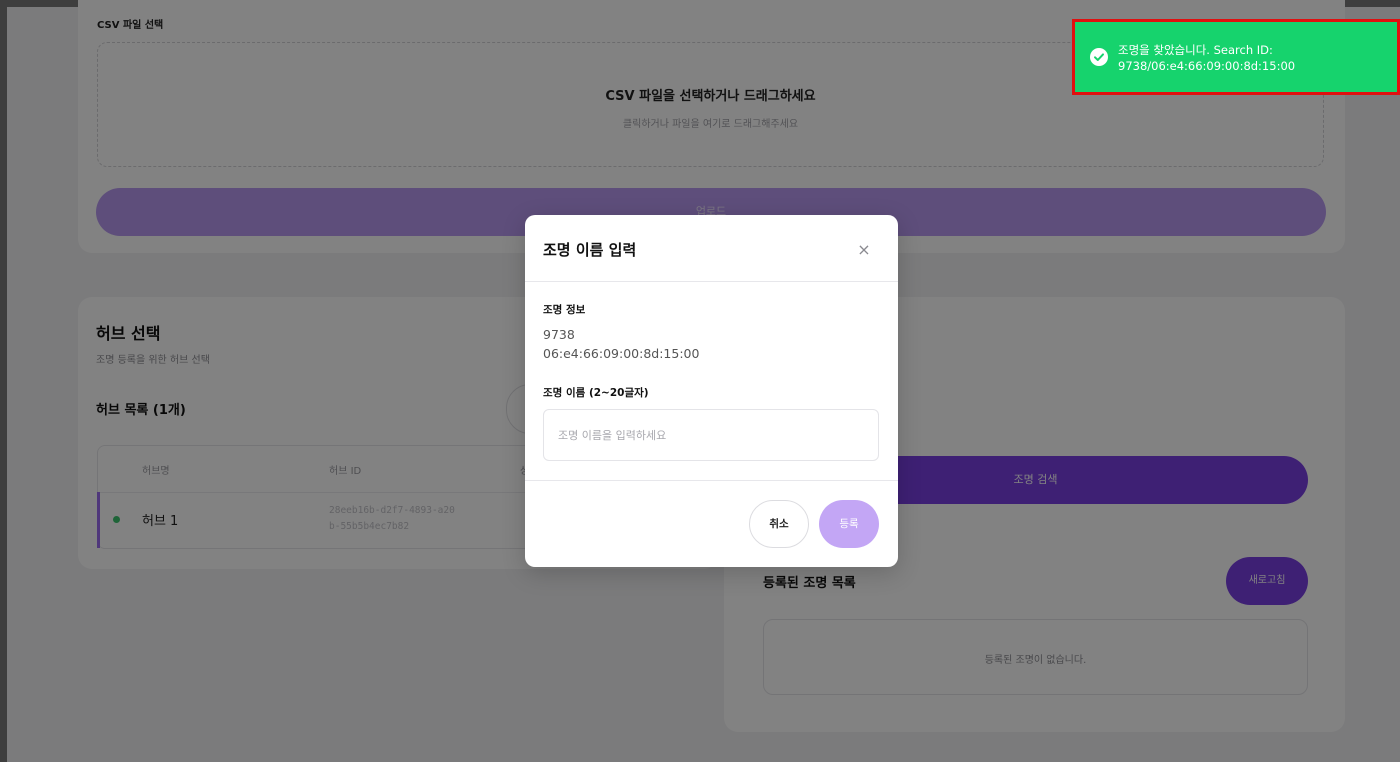  I want to click on light-info-label: 조명 정보, so click(564, 310).